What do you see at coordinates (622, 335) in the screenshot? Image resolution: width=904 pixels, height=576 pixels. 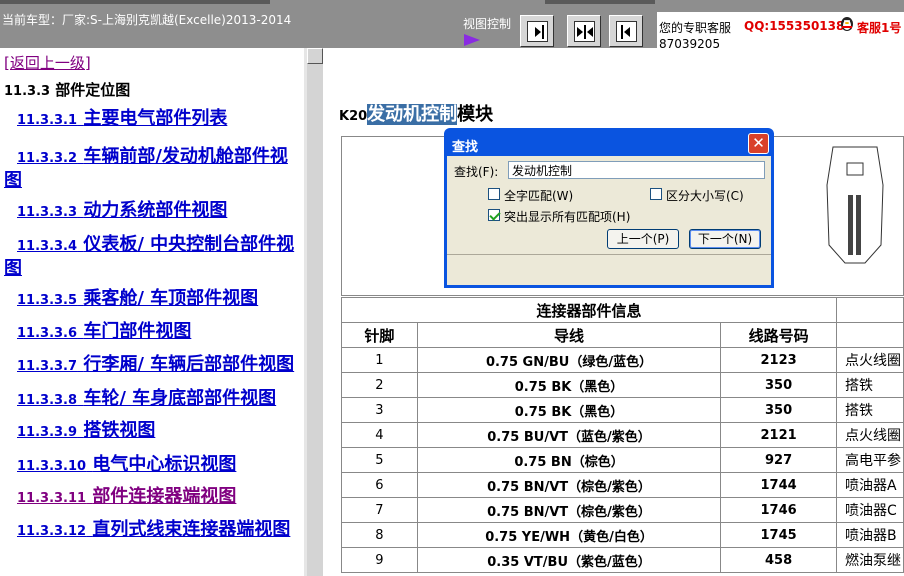 I see `table-header-row: 针脚 导线 线路号码` at bounding box center [622, 335].